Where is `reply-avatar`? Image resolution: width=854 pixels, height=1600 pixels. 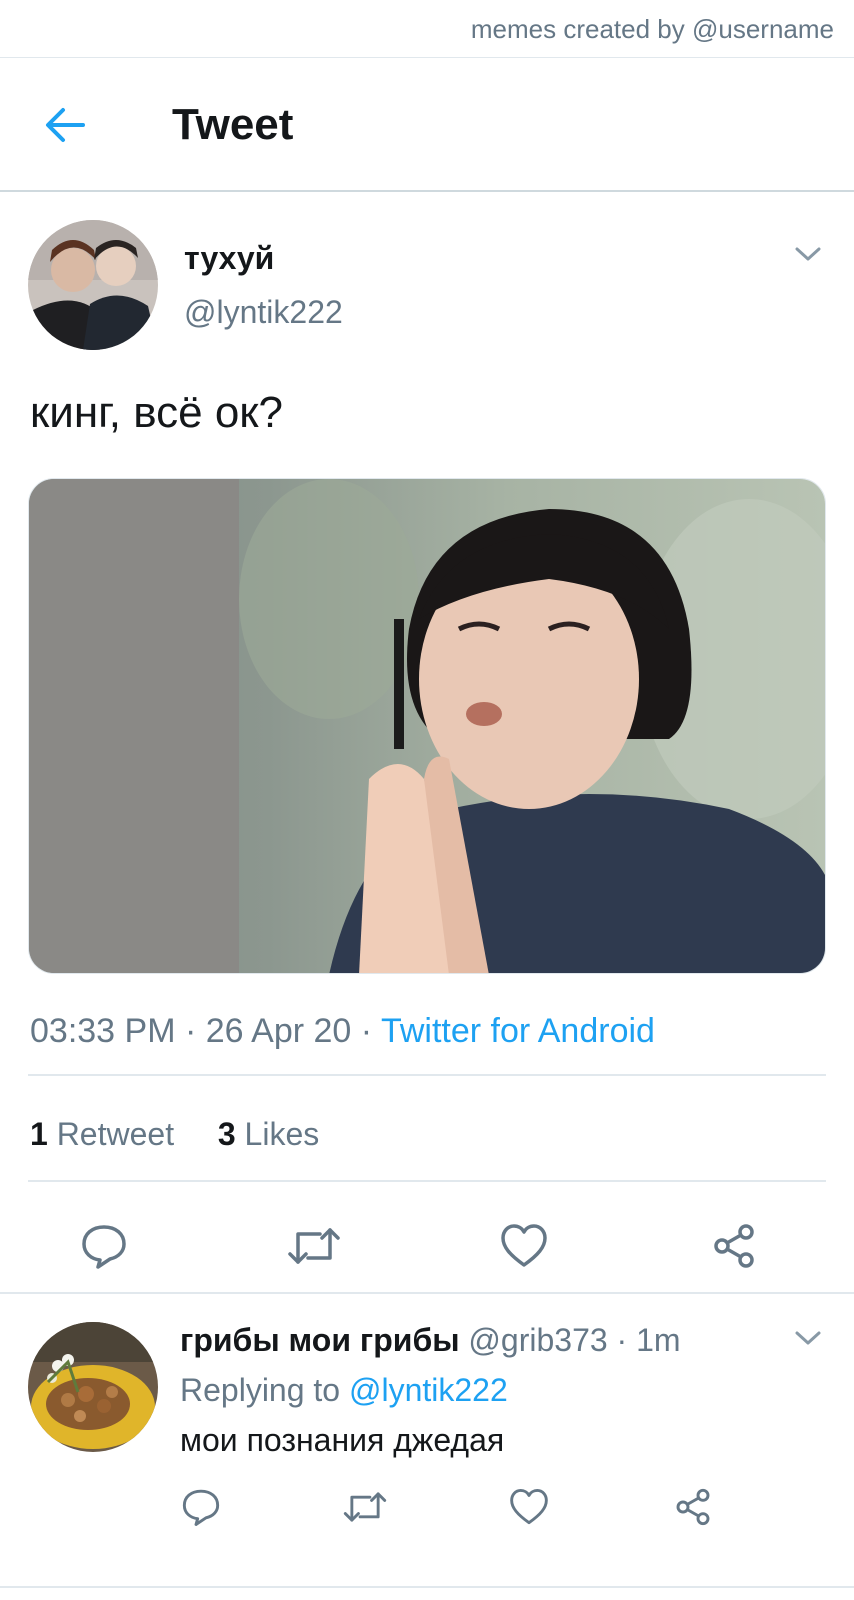 reply-avatar is located at coordinates (93, 1387).